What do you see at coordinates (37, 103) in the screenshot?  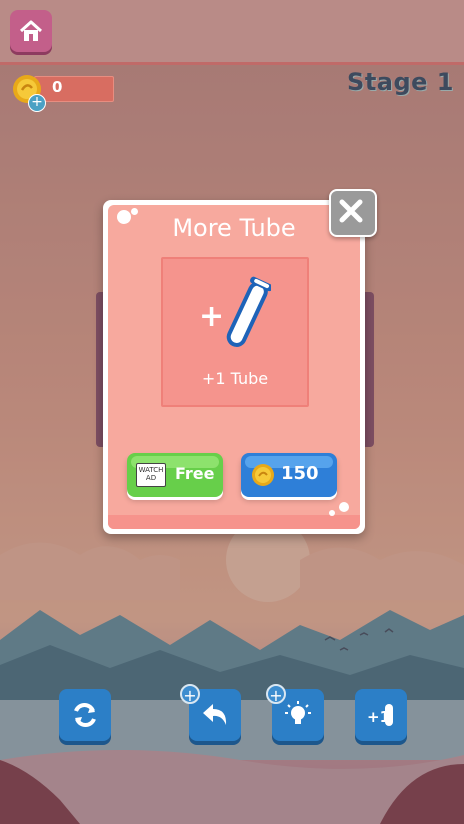 I see `add-coins-button: +` at bounding box center [37, 103].